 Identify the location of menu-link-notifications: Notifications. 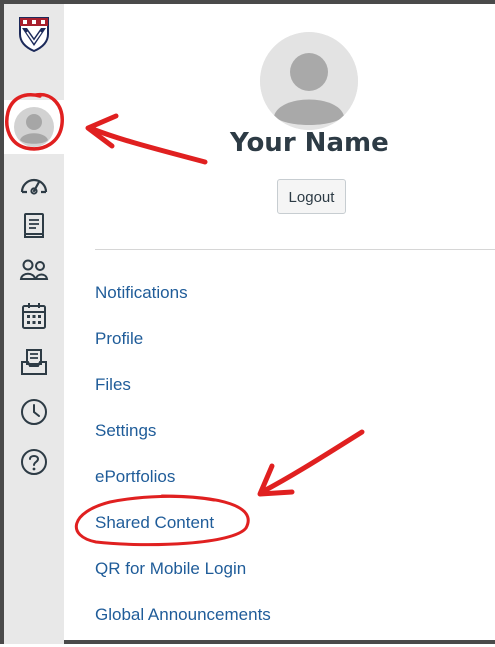
(183, 302).